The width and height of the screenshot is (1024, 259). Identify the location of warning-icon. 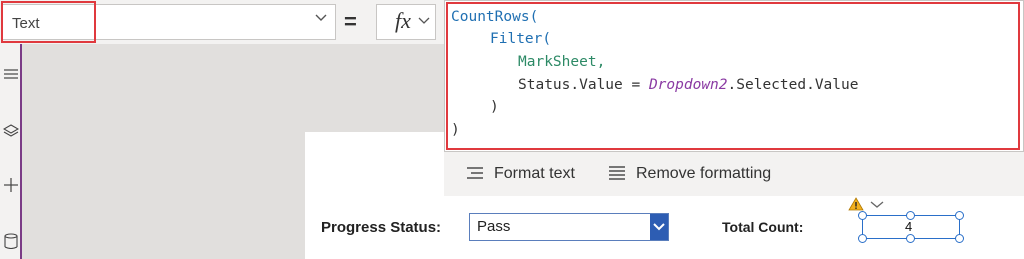
(856, 204).